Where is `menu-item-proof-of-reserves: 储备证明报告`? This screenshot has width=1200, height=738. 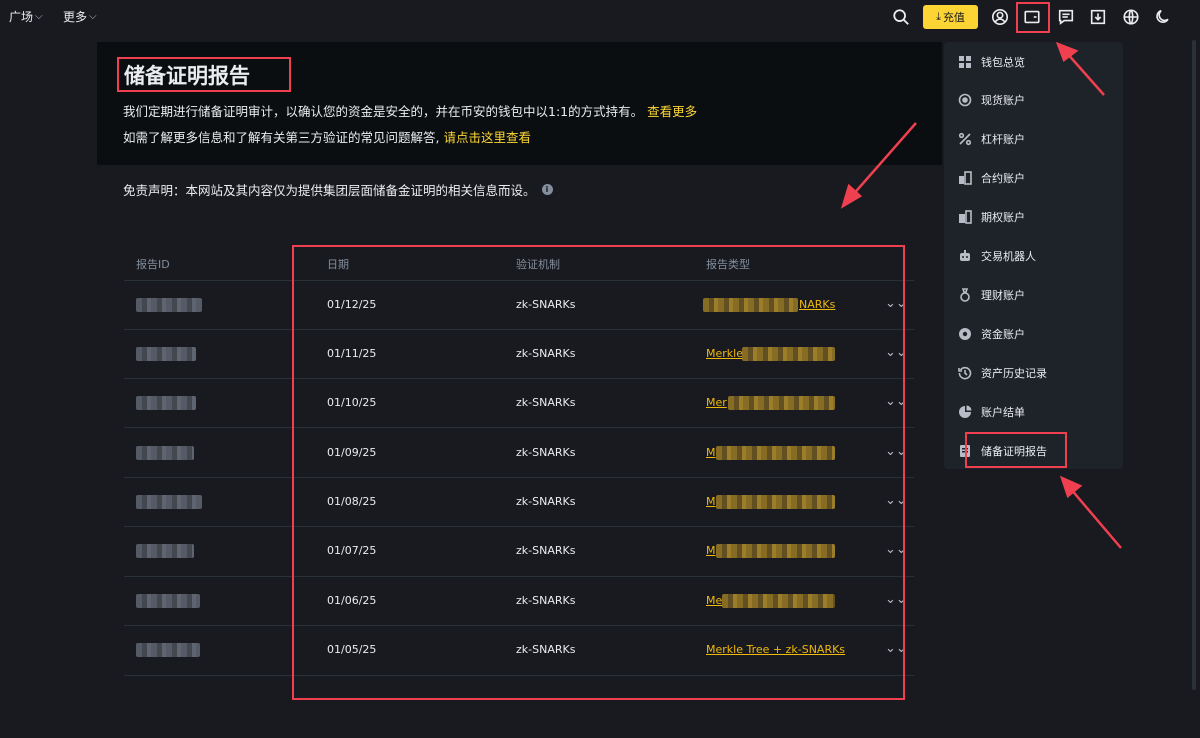 menu-item-proof-of-reserves: 储备证明报告 is located at coordinates (1002, 451).